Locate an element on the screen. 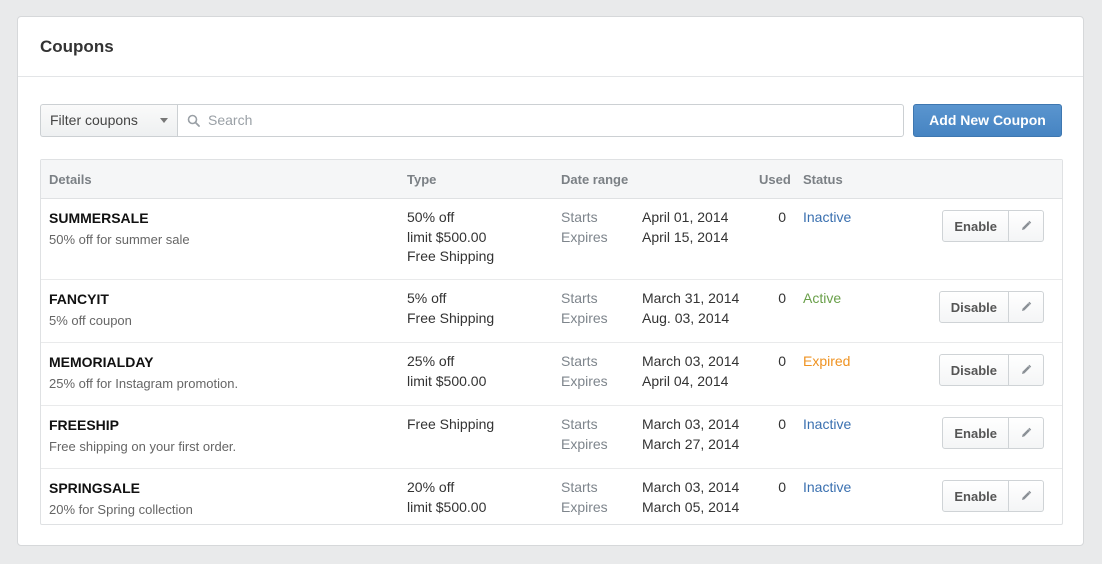  search-box is located at coordinates (540, 120).